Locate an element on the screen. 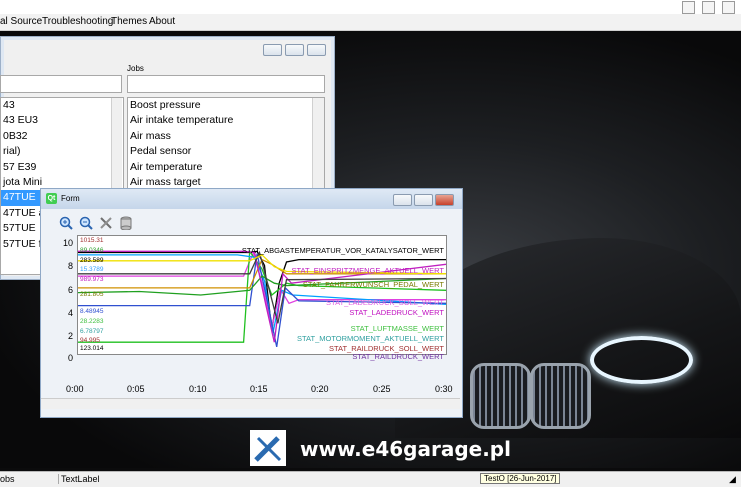  legend-entry: STAT_RAILDRUCK_WERT is located at coordinates (398, 356).